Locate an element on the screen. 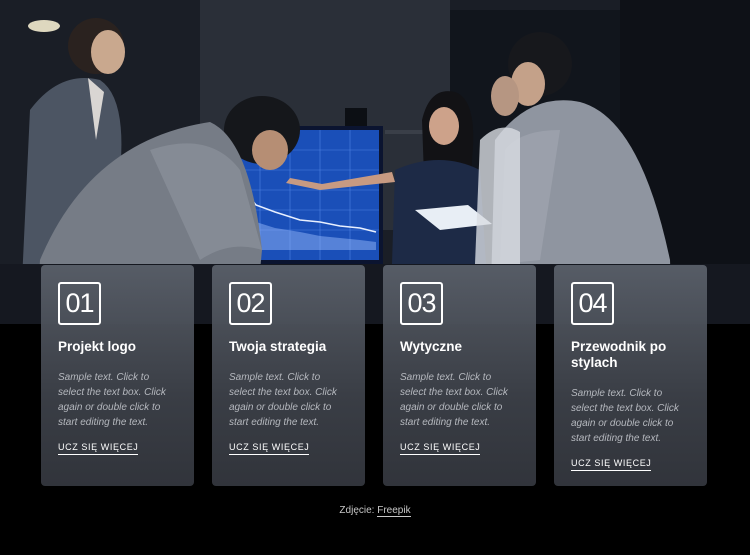  card-title: Wytyczne is located at coordinates (459, 347).